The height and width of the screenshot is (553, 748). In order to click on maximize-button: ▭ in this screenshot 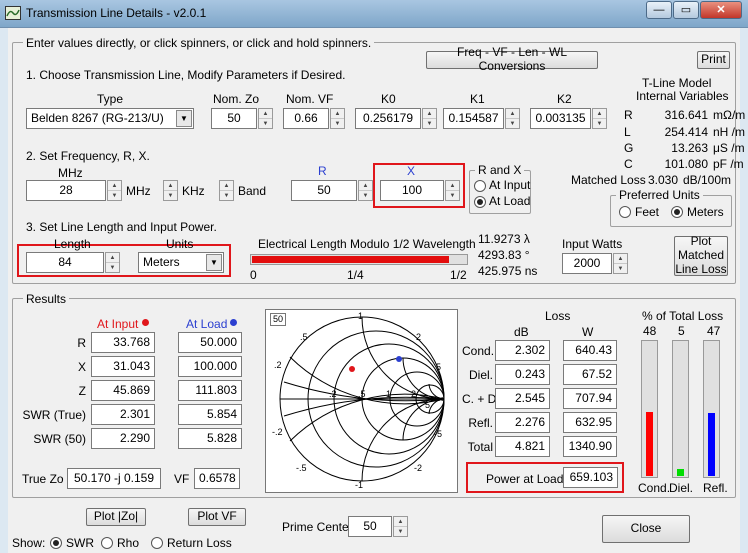, I will do `click(686, 10)`.